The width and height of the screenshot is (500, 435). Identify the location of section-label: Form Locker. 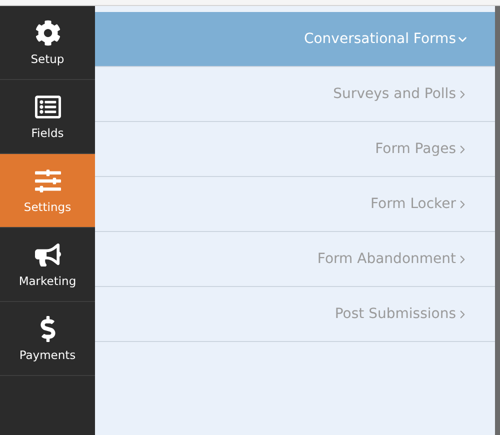
(413, 204).